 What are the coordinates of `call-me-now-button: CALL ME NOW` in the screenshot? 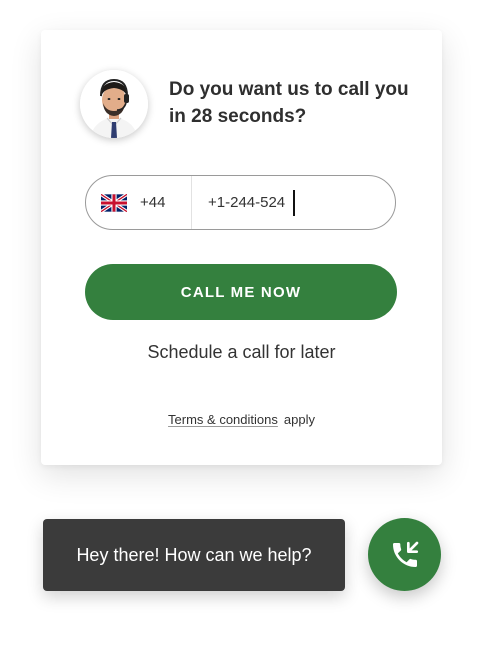 It's located at (241, 292).